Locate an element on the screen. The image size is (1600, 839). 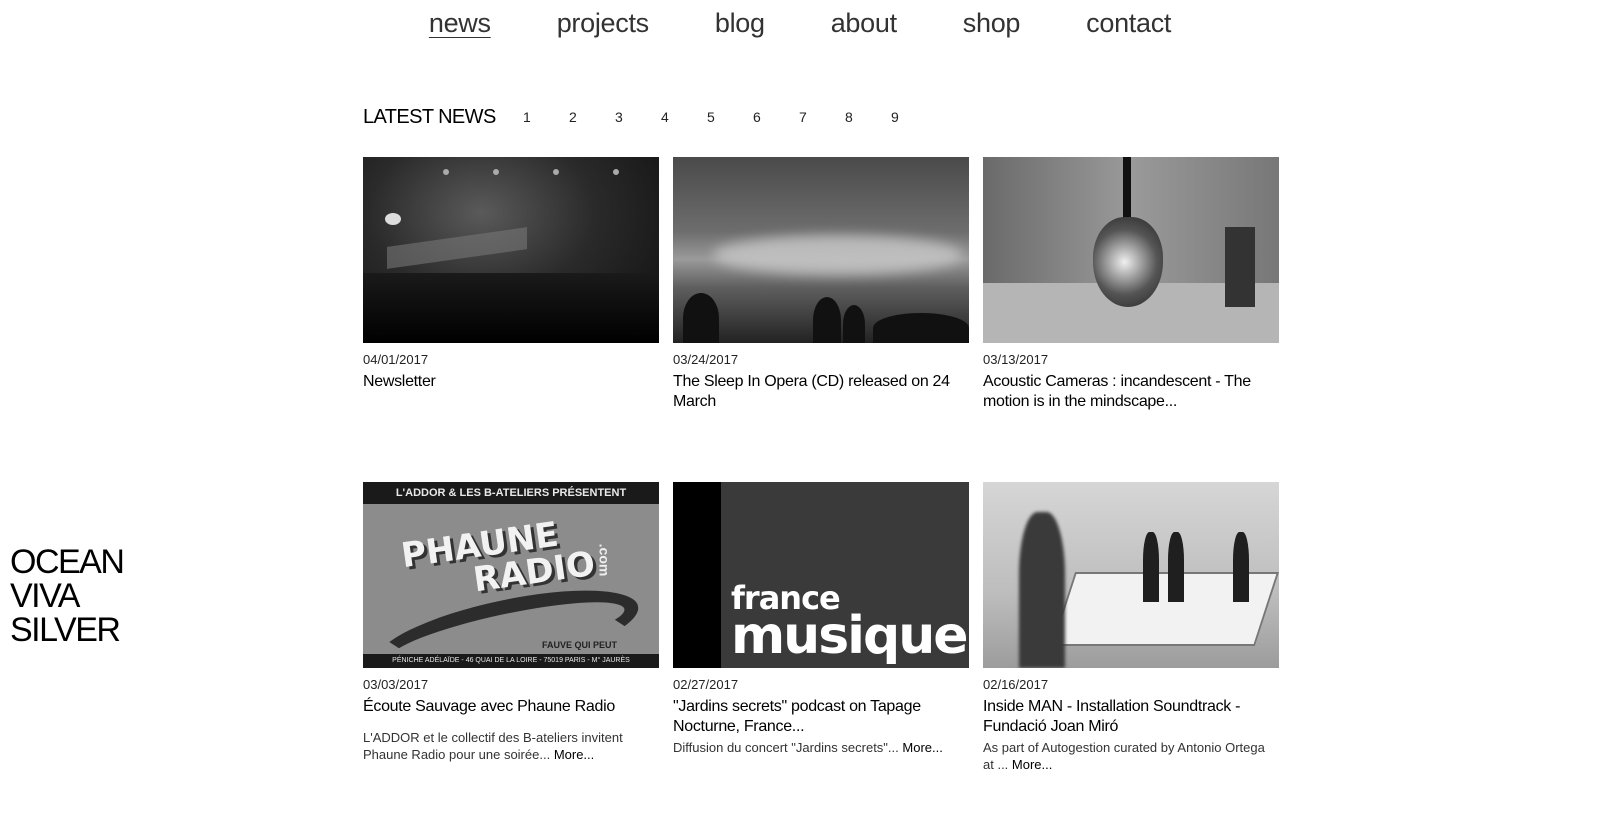
page-link: 8 is located at coordinates (868, 117).